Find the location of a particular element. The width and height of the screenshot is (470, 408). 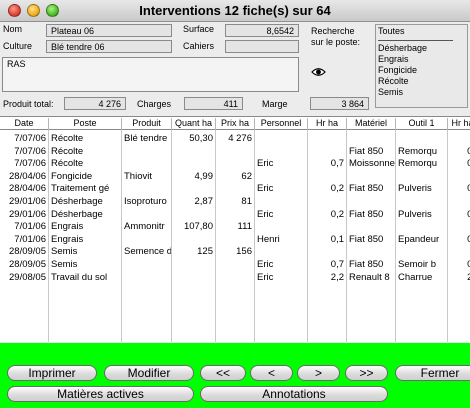

table-cell: 0,1 is located at coordinates (337, 239).